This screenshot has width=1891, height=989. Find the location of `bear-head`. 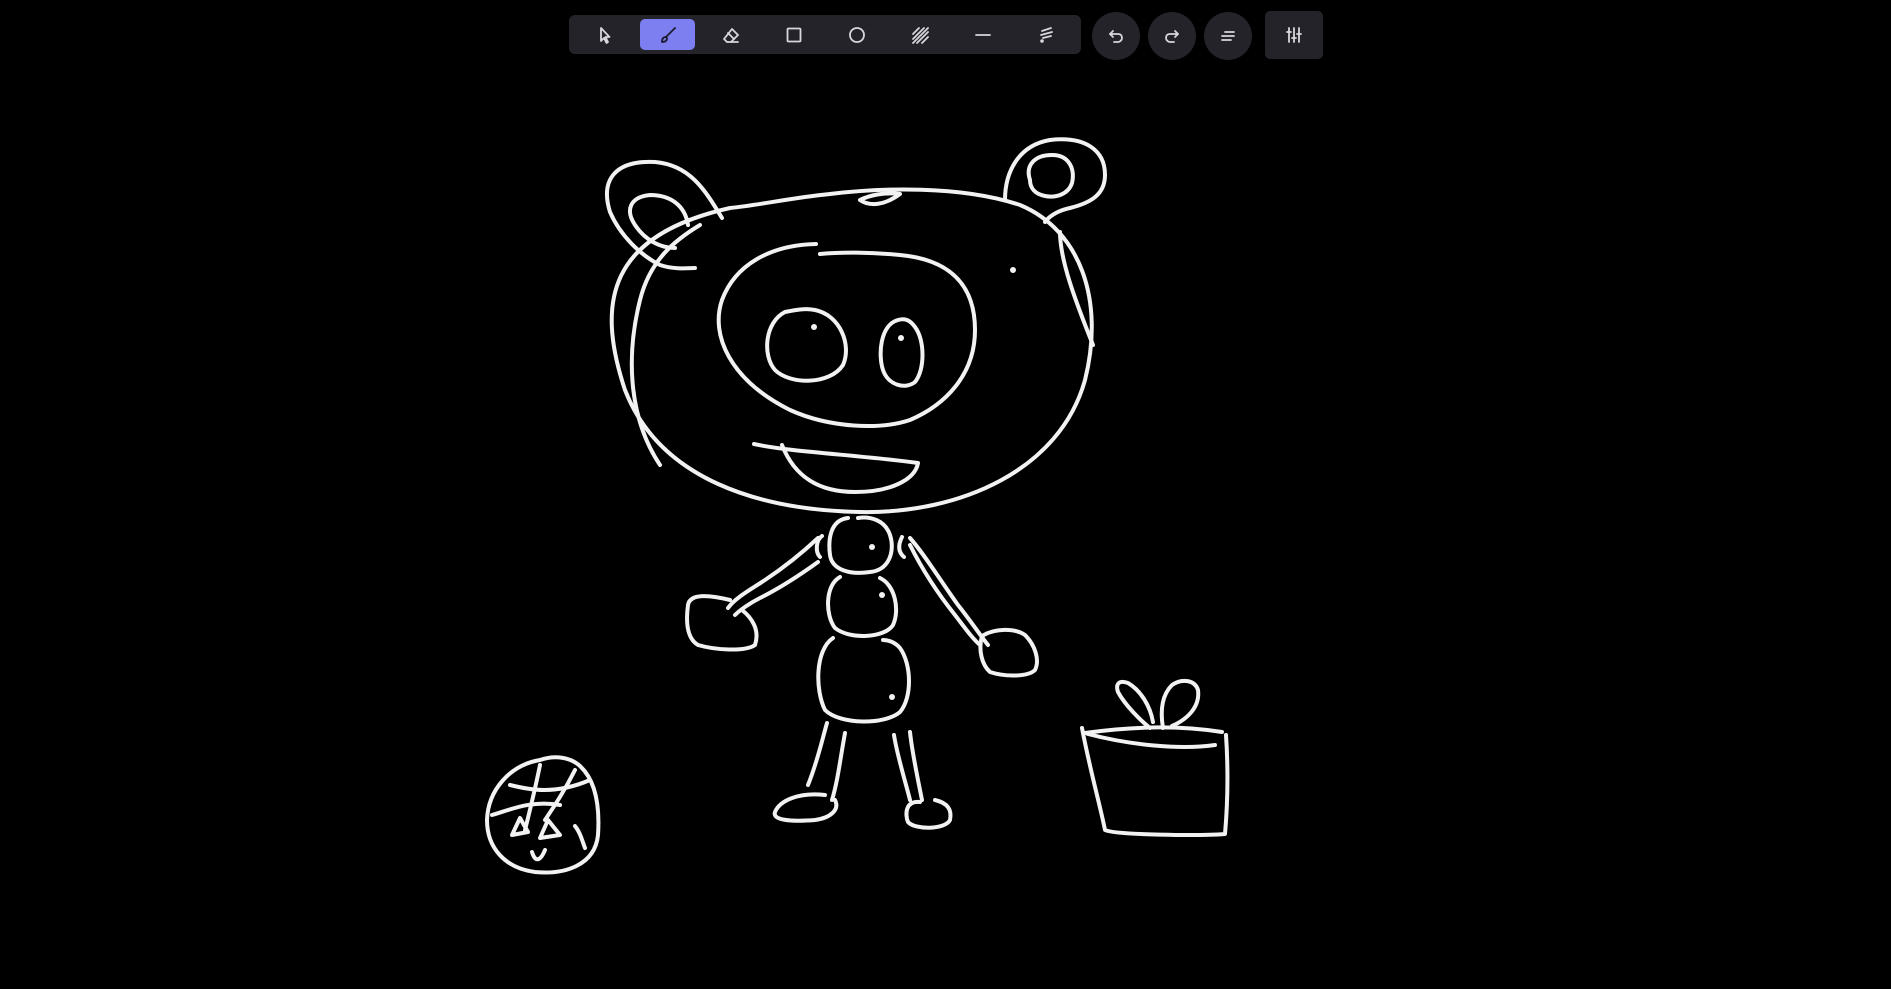

bear-head is located at coordinates (852, 351).